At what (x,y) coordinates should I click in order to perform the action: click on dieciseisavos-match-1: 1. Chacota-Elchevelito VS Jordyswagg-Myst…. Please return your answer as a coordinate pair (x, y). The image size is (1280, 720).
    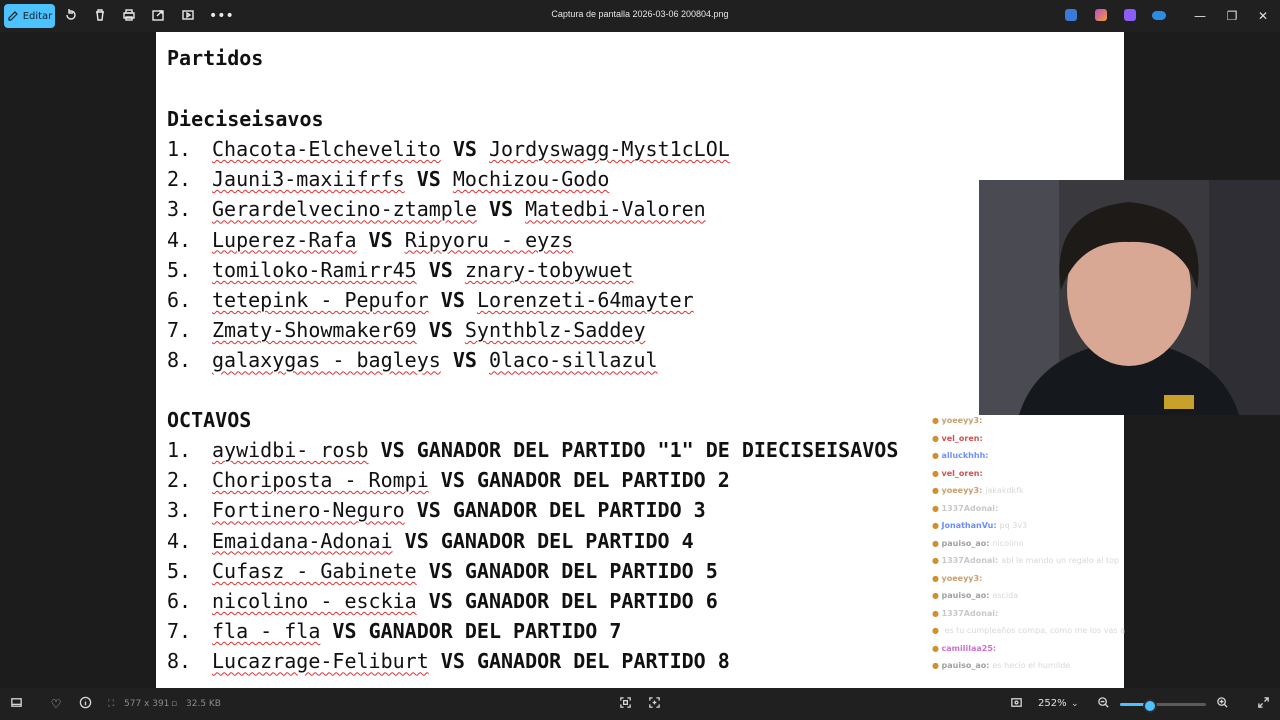
    Looking at the image, I should click on (448, 149).